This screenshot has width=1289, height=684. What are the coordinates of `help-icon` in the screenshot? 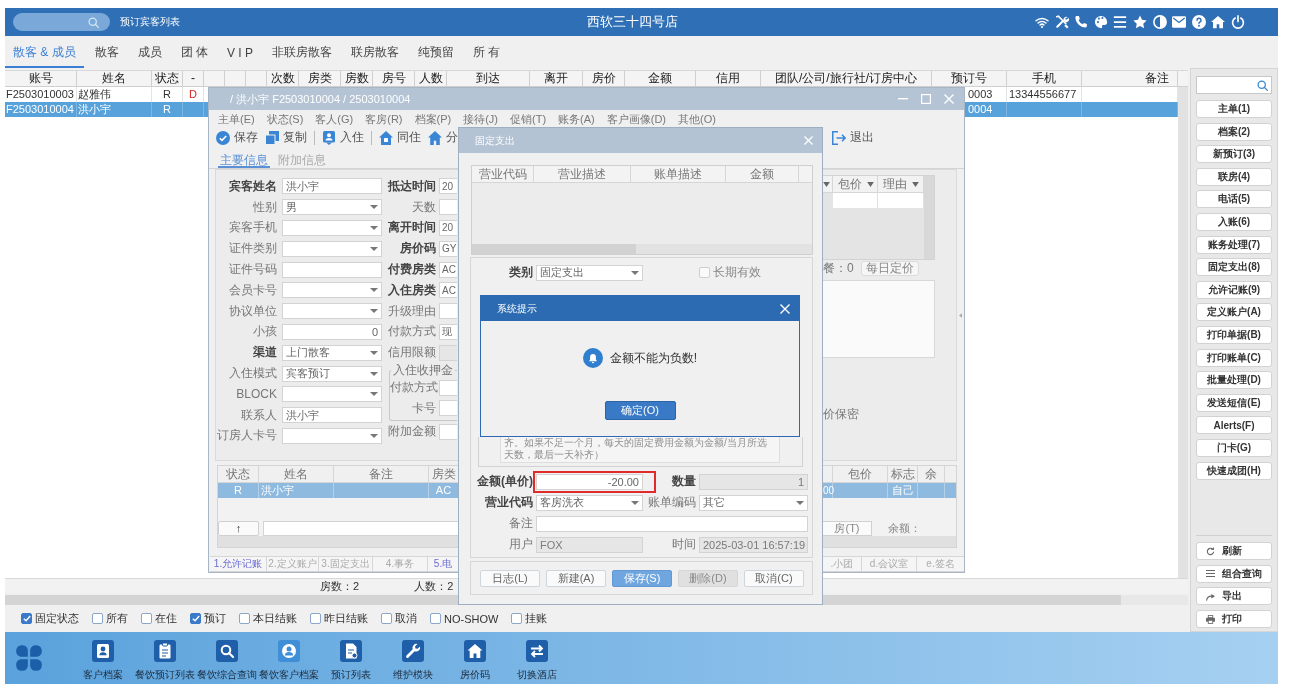 It's located at (1198, 22).